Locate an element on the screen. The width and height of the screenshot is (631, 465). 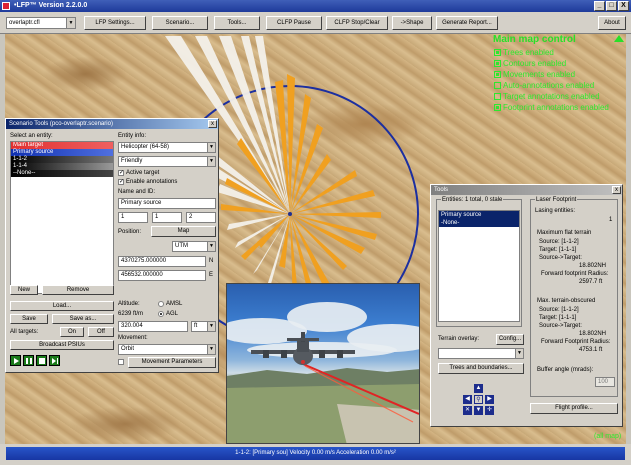
contours-toggle: Contours enabled is located at coordinates (530, 63).